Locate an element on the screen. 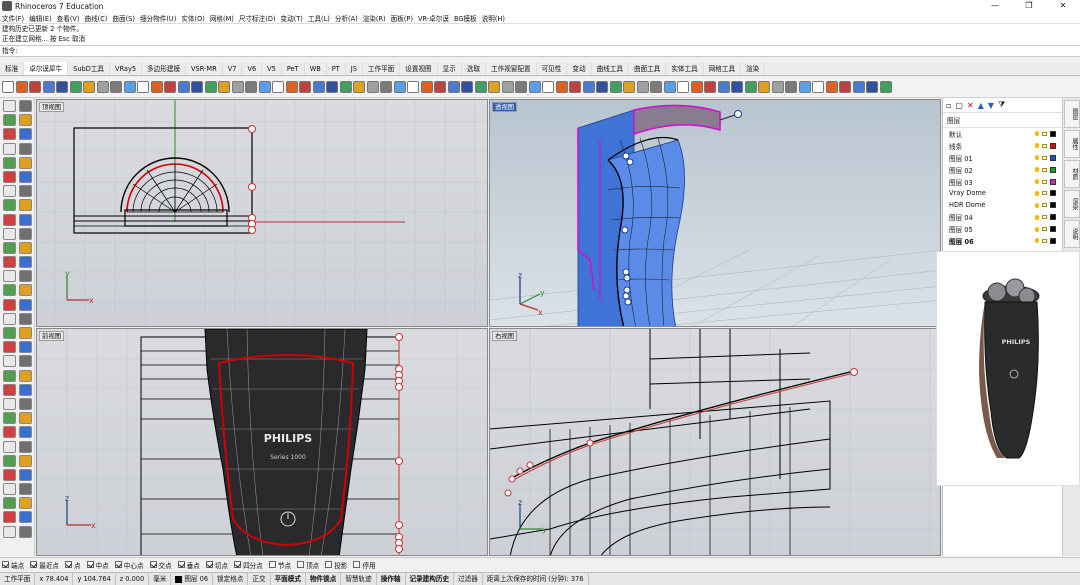 The image size is (1080, 585). minimize-button: — is located at coordinates (995, 6).